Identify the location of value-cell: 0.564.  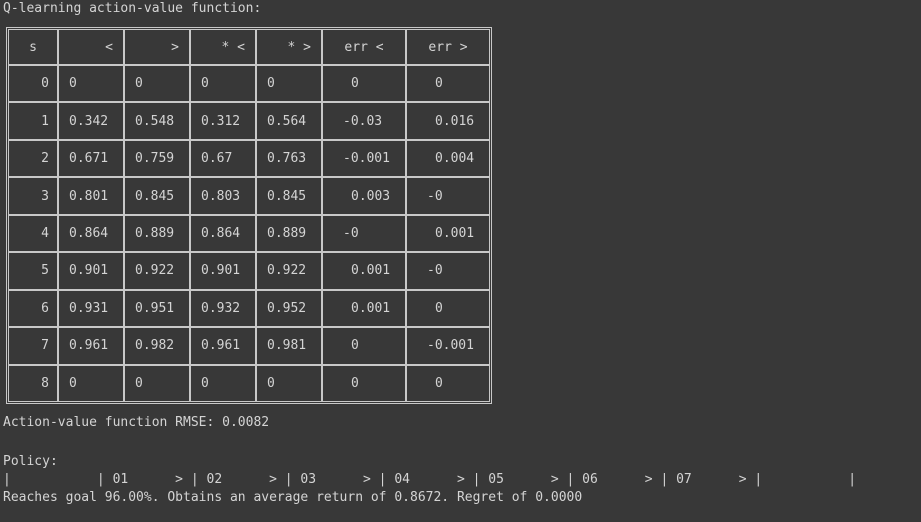
(289, 121).